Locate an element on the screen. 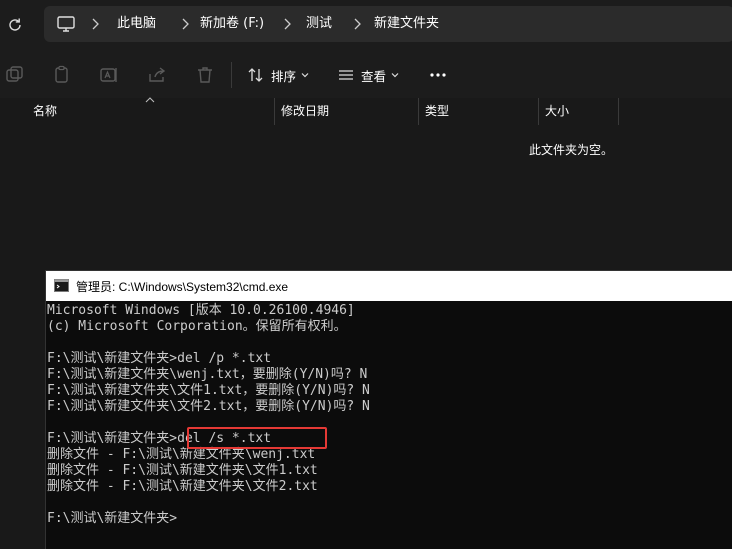 This screenshot has height=549, width=732. delete-icon is located at coordinates (205, 75).